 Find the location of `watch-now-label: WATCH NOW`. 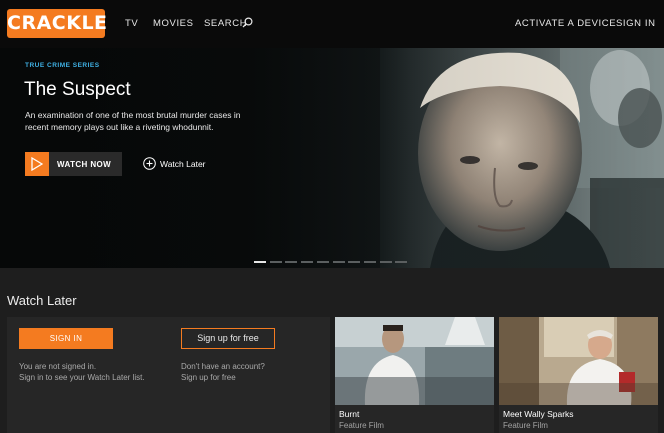

watch-now-label: WATCH NOW is located at coordinates (84, 164).